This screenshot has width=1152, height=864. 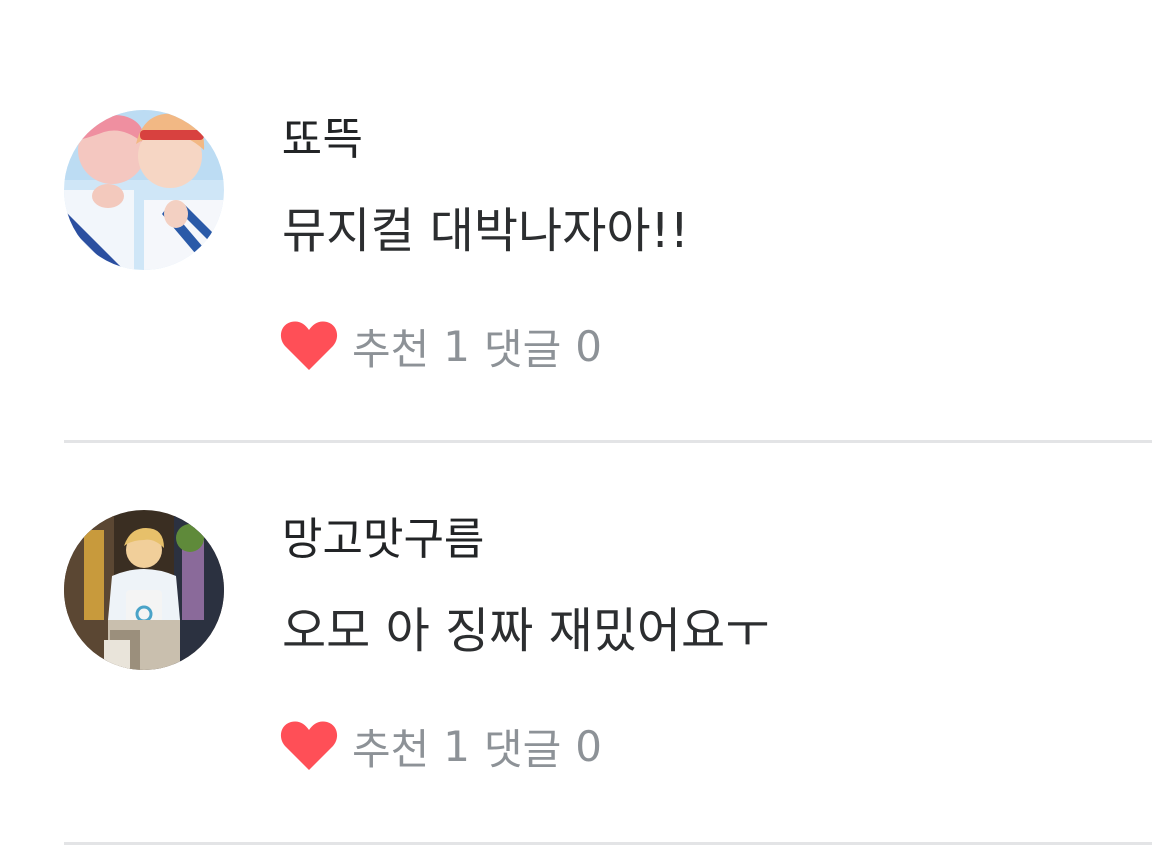 What do you see at coordinates (526, 631) in the screenshot?
I see `comment-text: 오모 아 징짜 재밌어요ㅜ` at bounding box center [526, 631].